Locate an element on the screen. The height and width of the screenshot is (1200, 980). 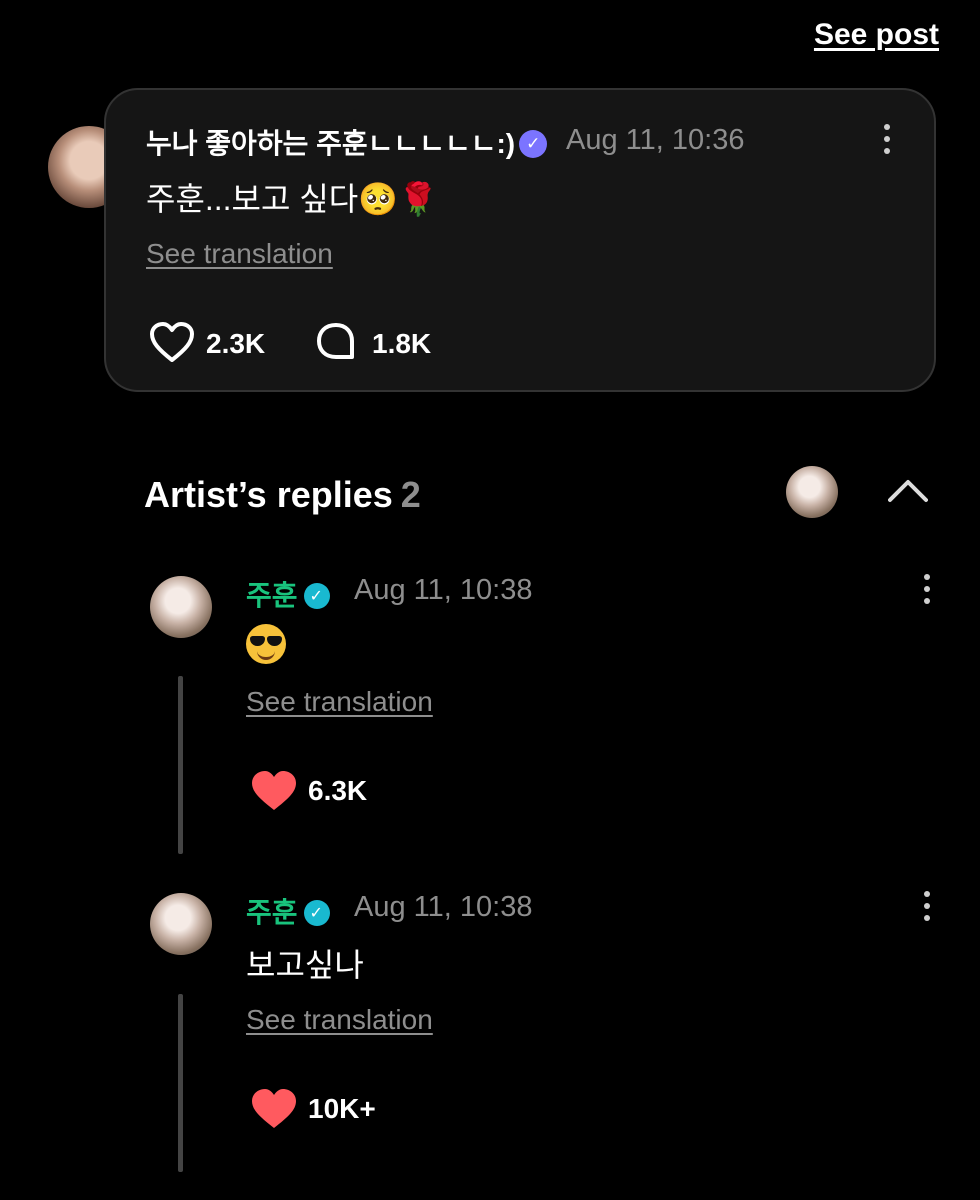
artist-replies-title: Artist’s replies is located at coordinates (268, 494).